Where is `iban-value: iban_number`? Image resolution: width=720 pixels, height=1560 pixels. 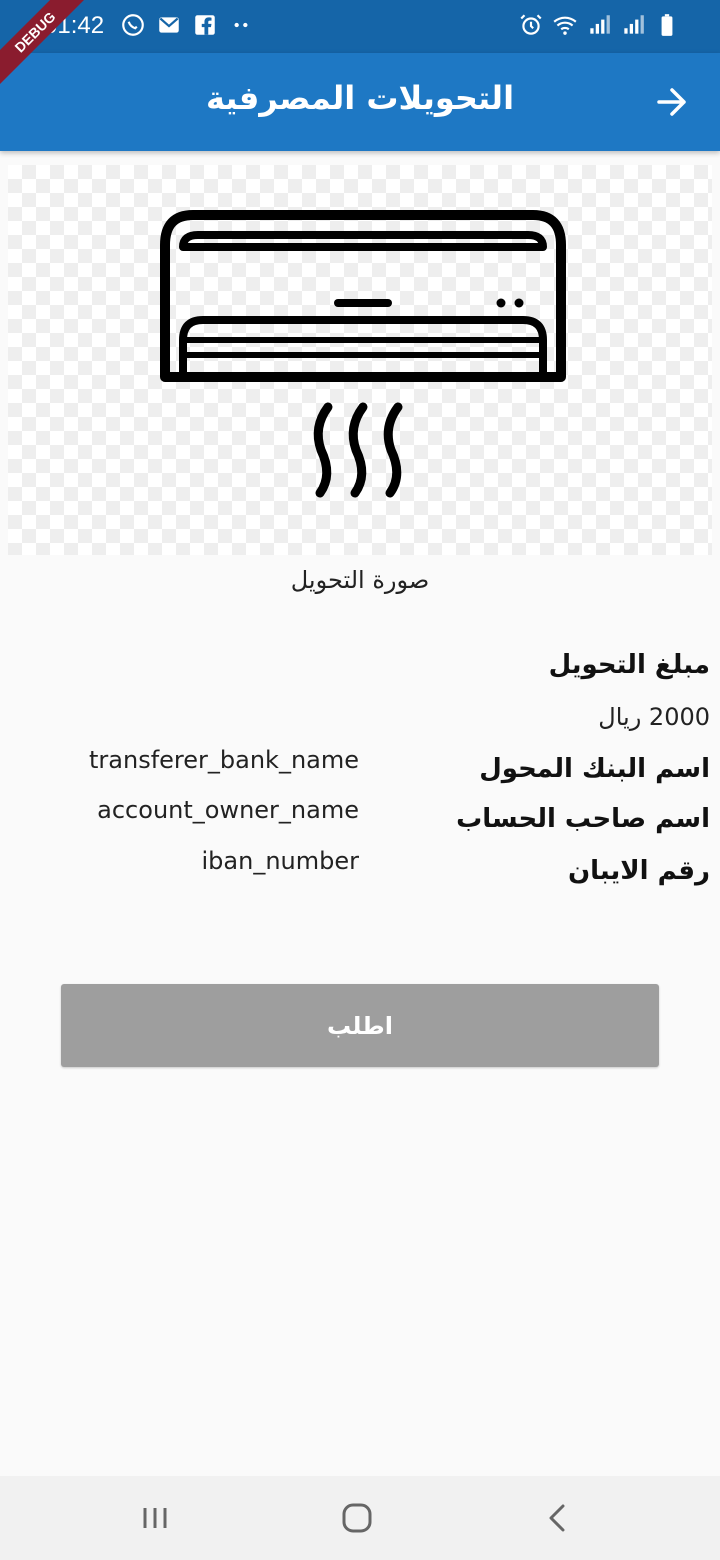
iban-value: iban_number is located at coordinates (280, 861).